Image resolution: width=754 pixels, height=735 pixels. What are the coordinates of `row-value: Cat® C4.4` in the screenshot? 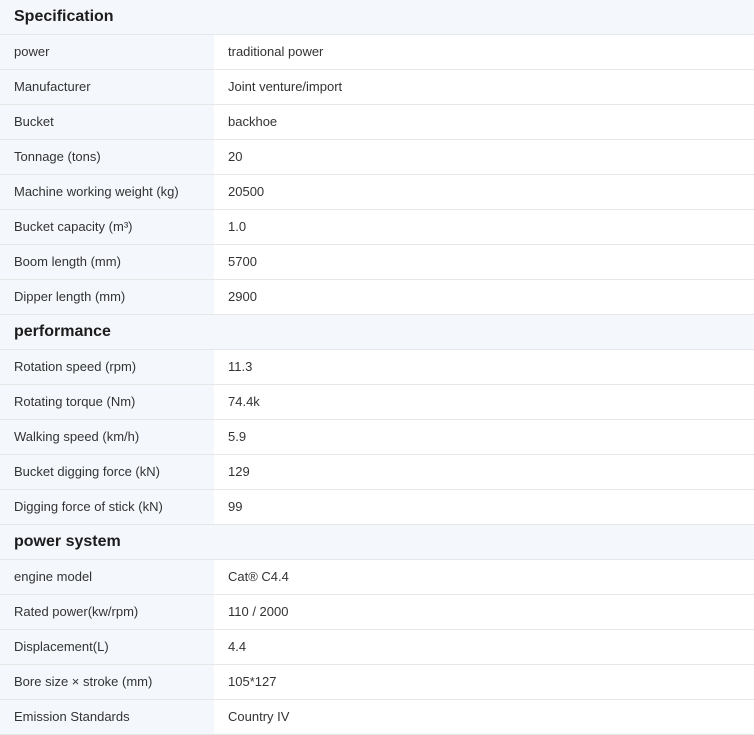 It's located at (484, 577).